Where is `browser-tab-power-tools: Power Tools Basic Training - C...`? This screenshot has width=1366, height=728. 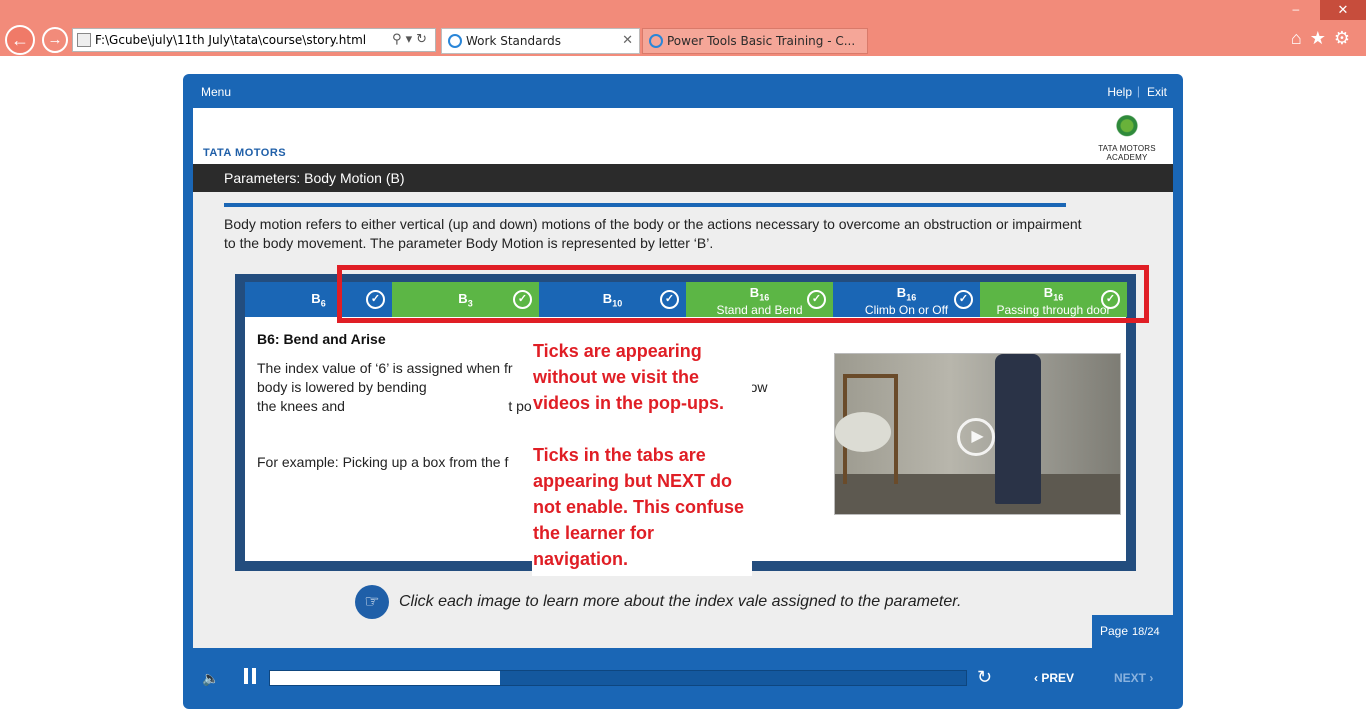 browser-tab-power-tools: Power Tools Basic Training - C... is located at coordinates (755, 41).